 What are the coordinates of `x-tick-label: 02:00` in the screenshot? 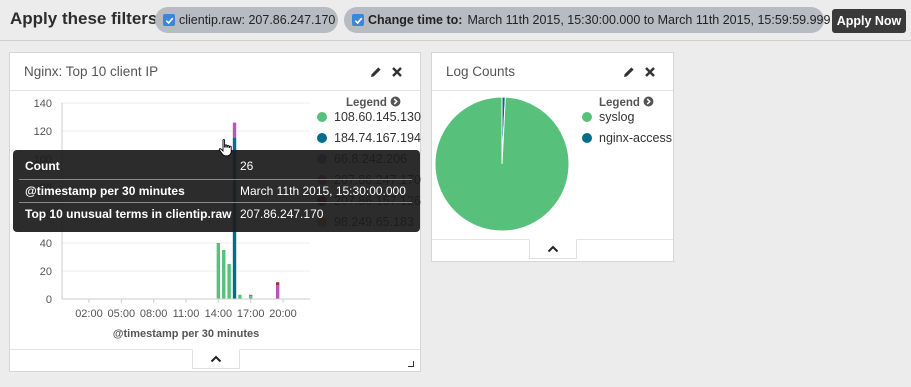 It's located at (89, 314).